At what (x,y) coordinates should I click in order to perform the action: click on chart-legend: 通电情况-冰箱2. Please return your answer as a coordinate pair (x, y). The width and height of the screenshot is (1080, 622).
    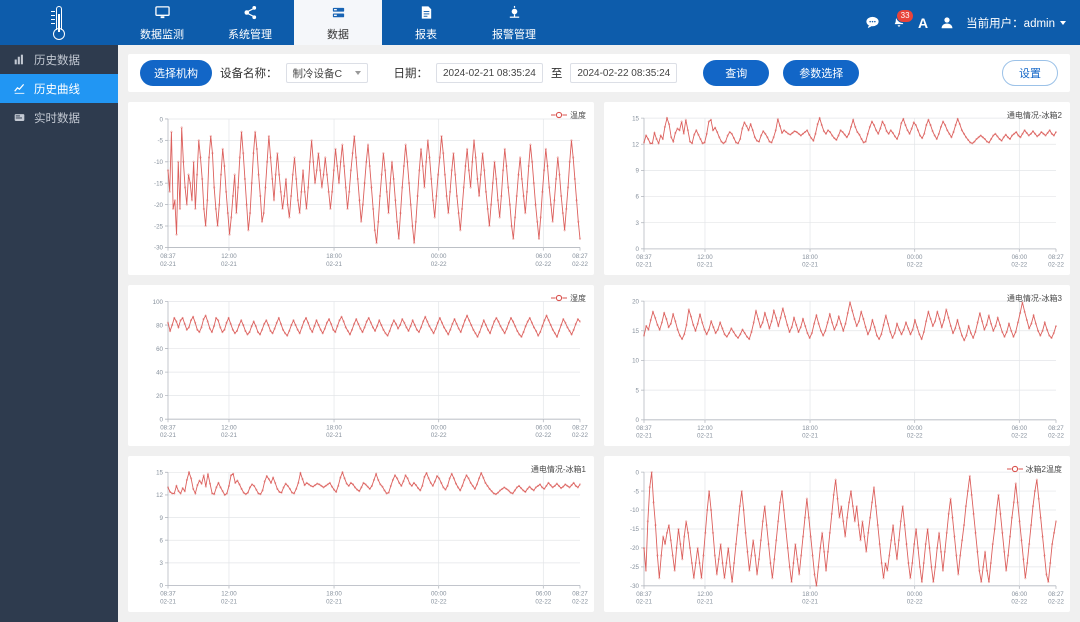
    Looking at the image, I should click on (1033, 115).